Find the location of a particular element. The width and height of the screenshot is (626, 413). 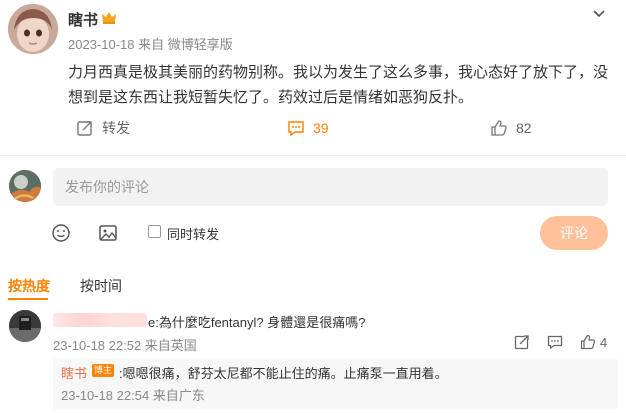

author-badge: 博主 is located at coordinates (103, 370).